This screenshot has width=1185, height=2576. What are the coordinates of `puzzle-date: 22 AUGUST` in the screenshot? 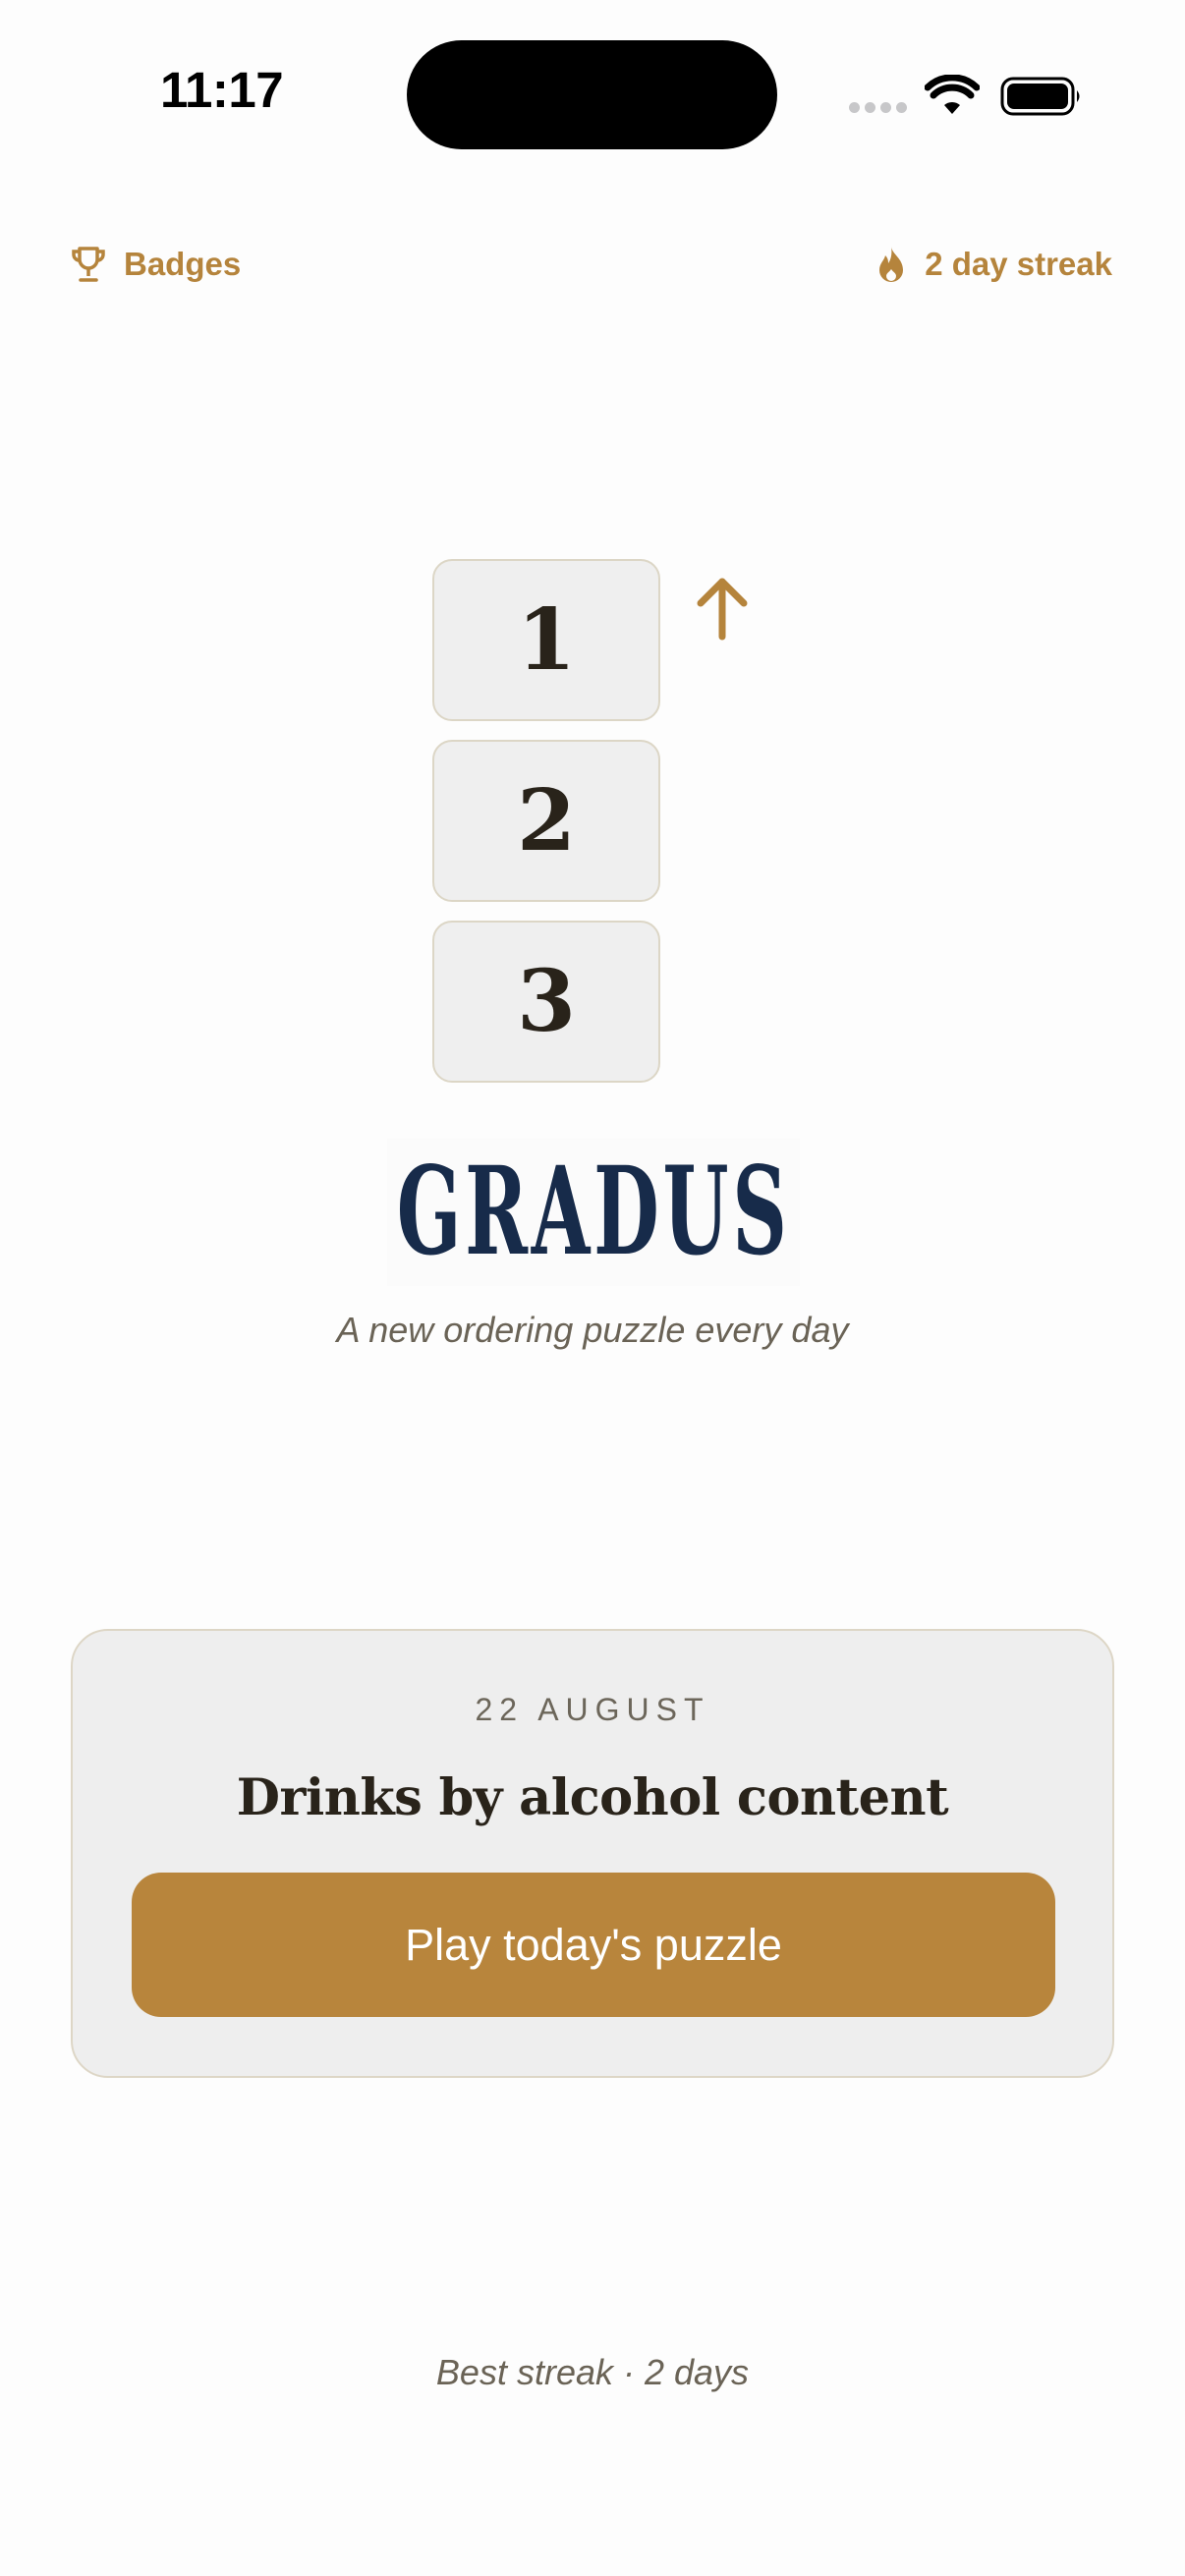 It's located at (592, 1709).